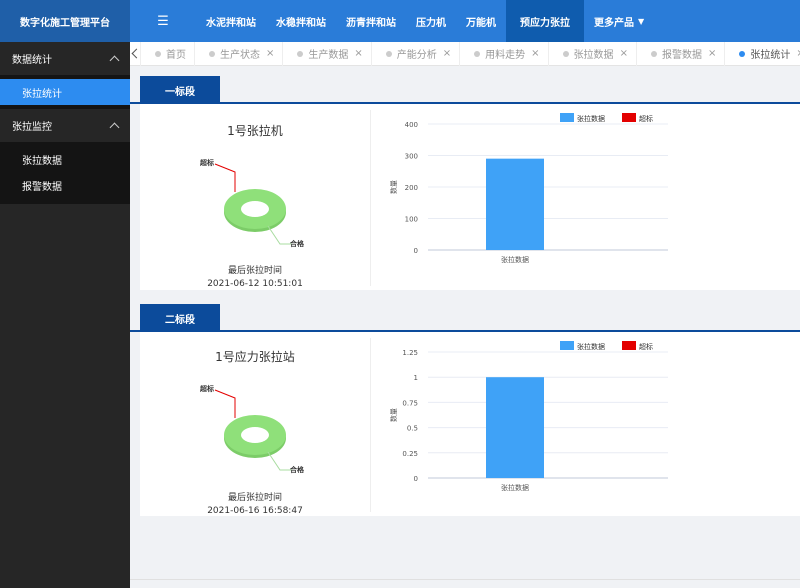 The height and width of the screenshot is (588, 800). What do you see at coordinates (481, 21) in the screenshot?
I see `nav-universal-machine: 万能机` at bounding box center [481, 21].